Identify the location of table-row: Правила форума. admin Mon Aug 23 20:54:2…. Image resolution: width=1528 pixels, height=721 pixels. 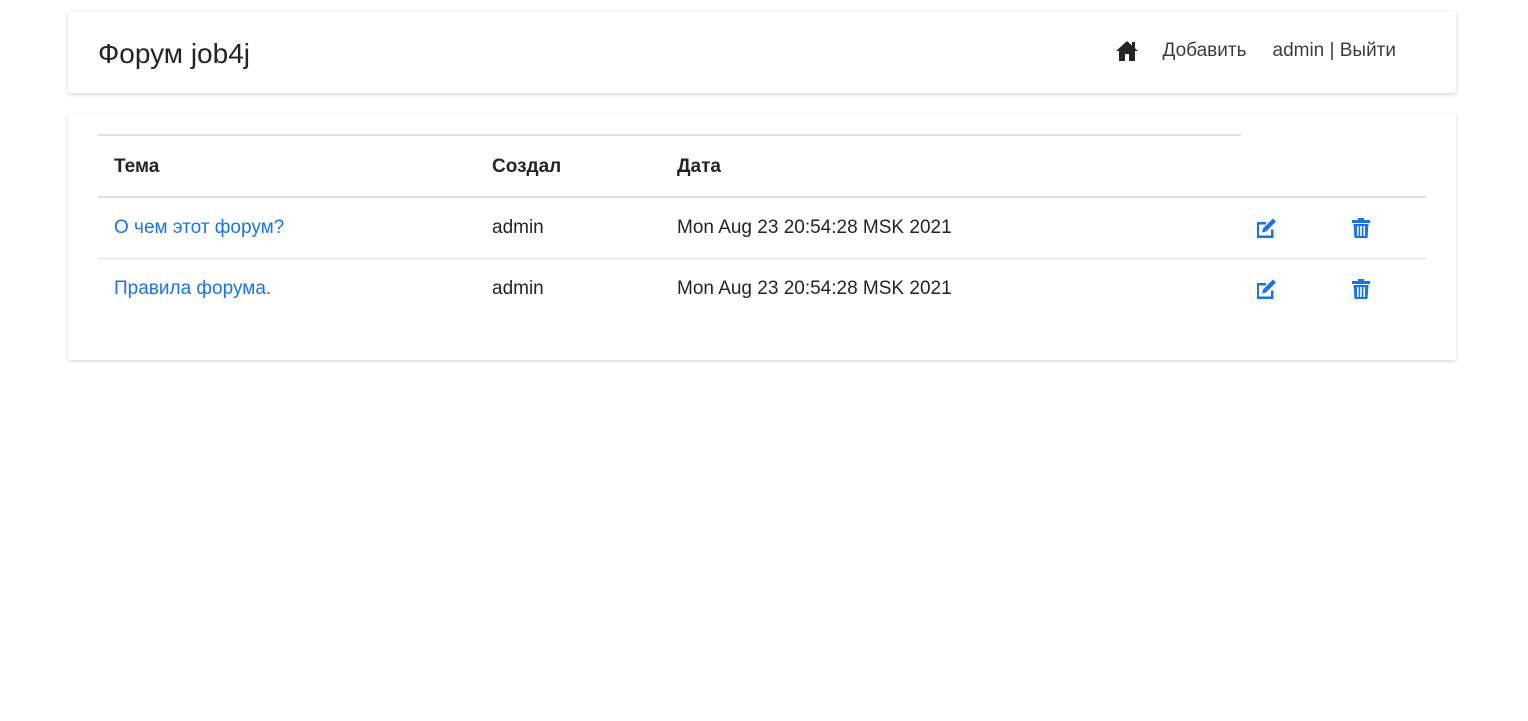
(762, 288).